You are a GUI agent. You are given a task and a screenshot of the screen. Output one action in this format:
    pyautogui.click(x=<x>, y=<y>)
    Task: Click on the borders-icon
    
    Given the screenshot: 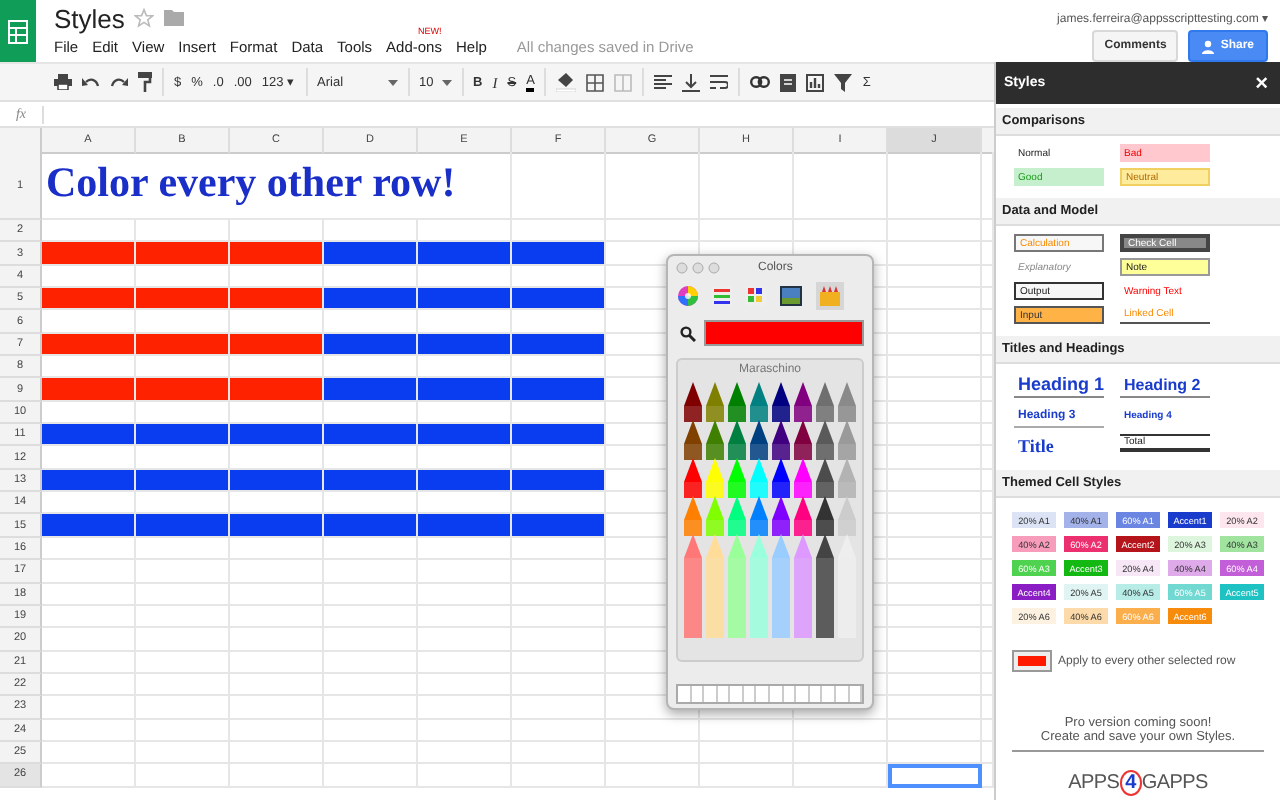 What is the action you would take?
    pyautogui.click(x=595, y=82)
    